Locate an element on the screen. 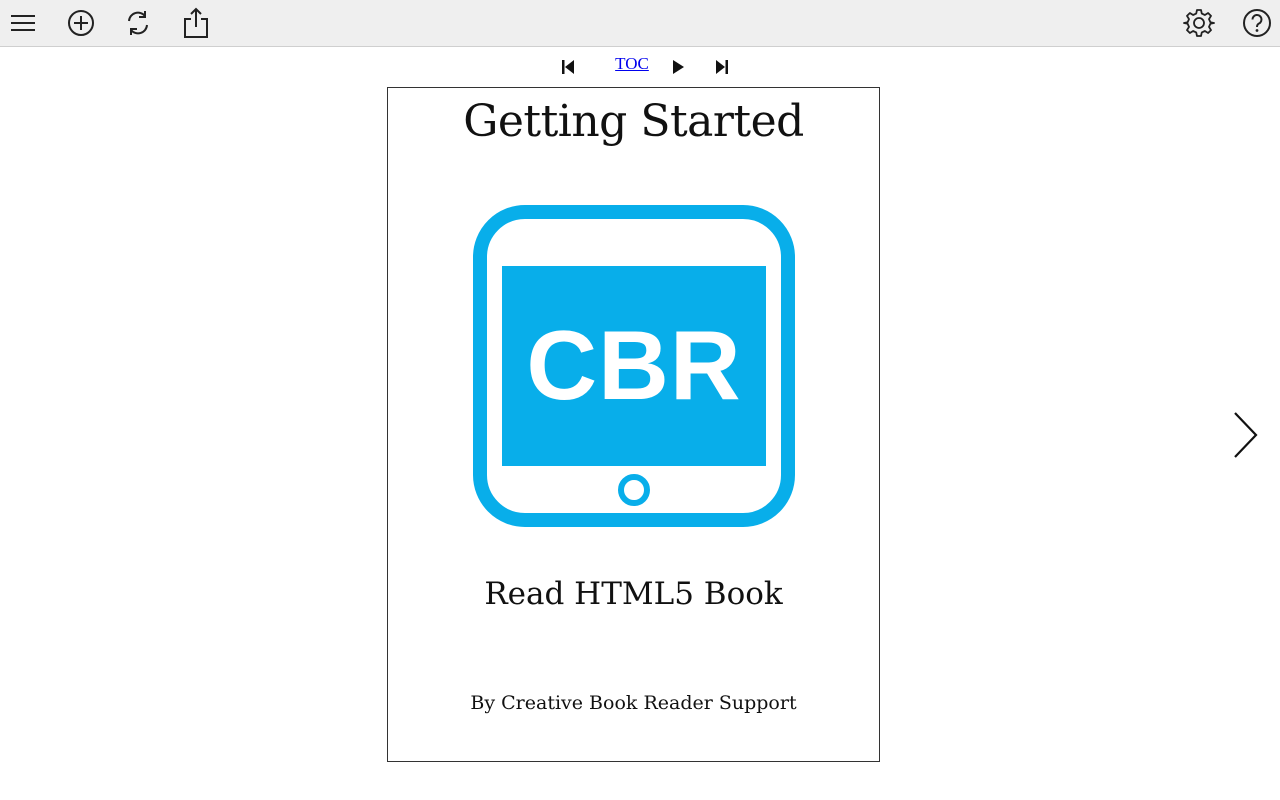 Image resolution: width=1280 pixels, height=800 pixels. page-navigation: TOC is located at coordinates (640, 67).